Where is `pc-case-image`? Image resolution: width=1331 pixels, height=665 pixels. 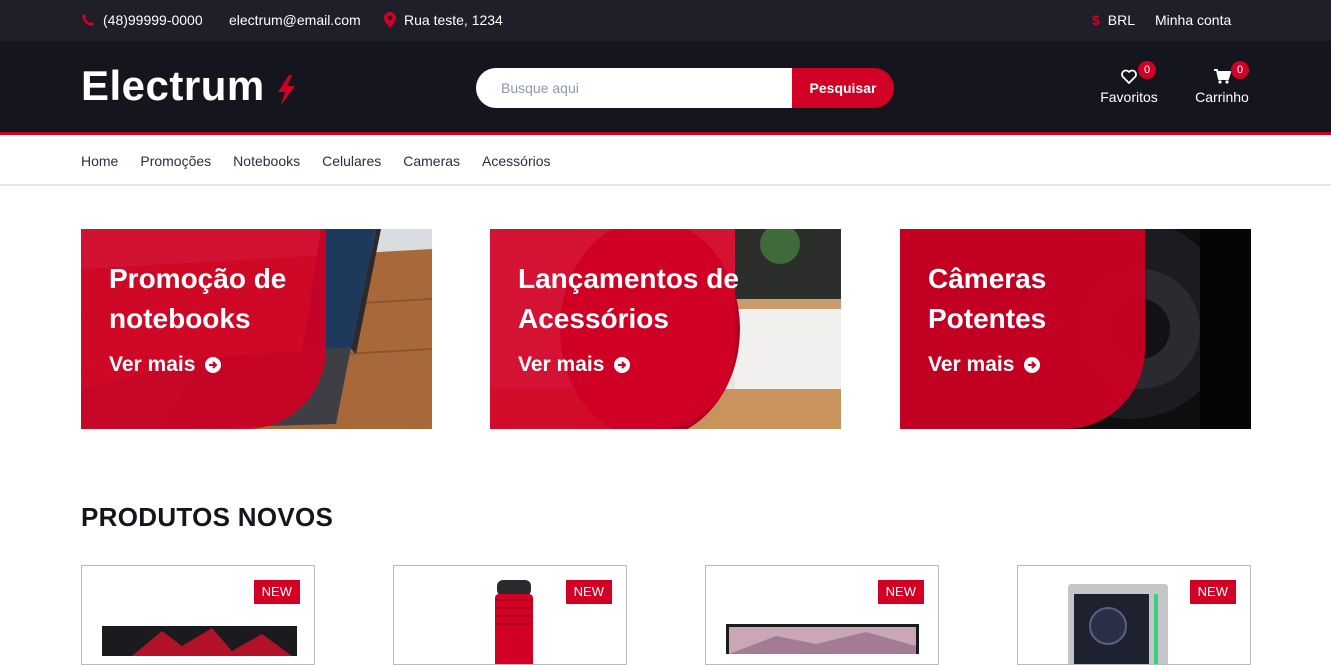
pc-case-image is located at coordinates (1118, 624).